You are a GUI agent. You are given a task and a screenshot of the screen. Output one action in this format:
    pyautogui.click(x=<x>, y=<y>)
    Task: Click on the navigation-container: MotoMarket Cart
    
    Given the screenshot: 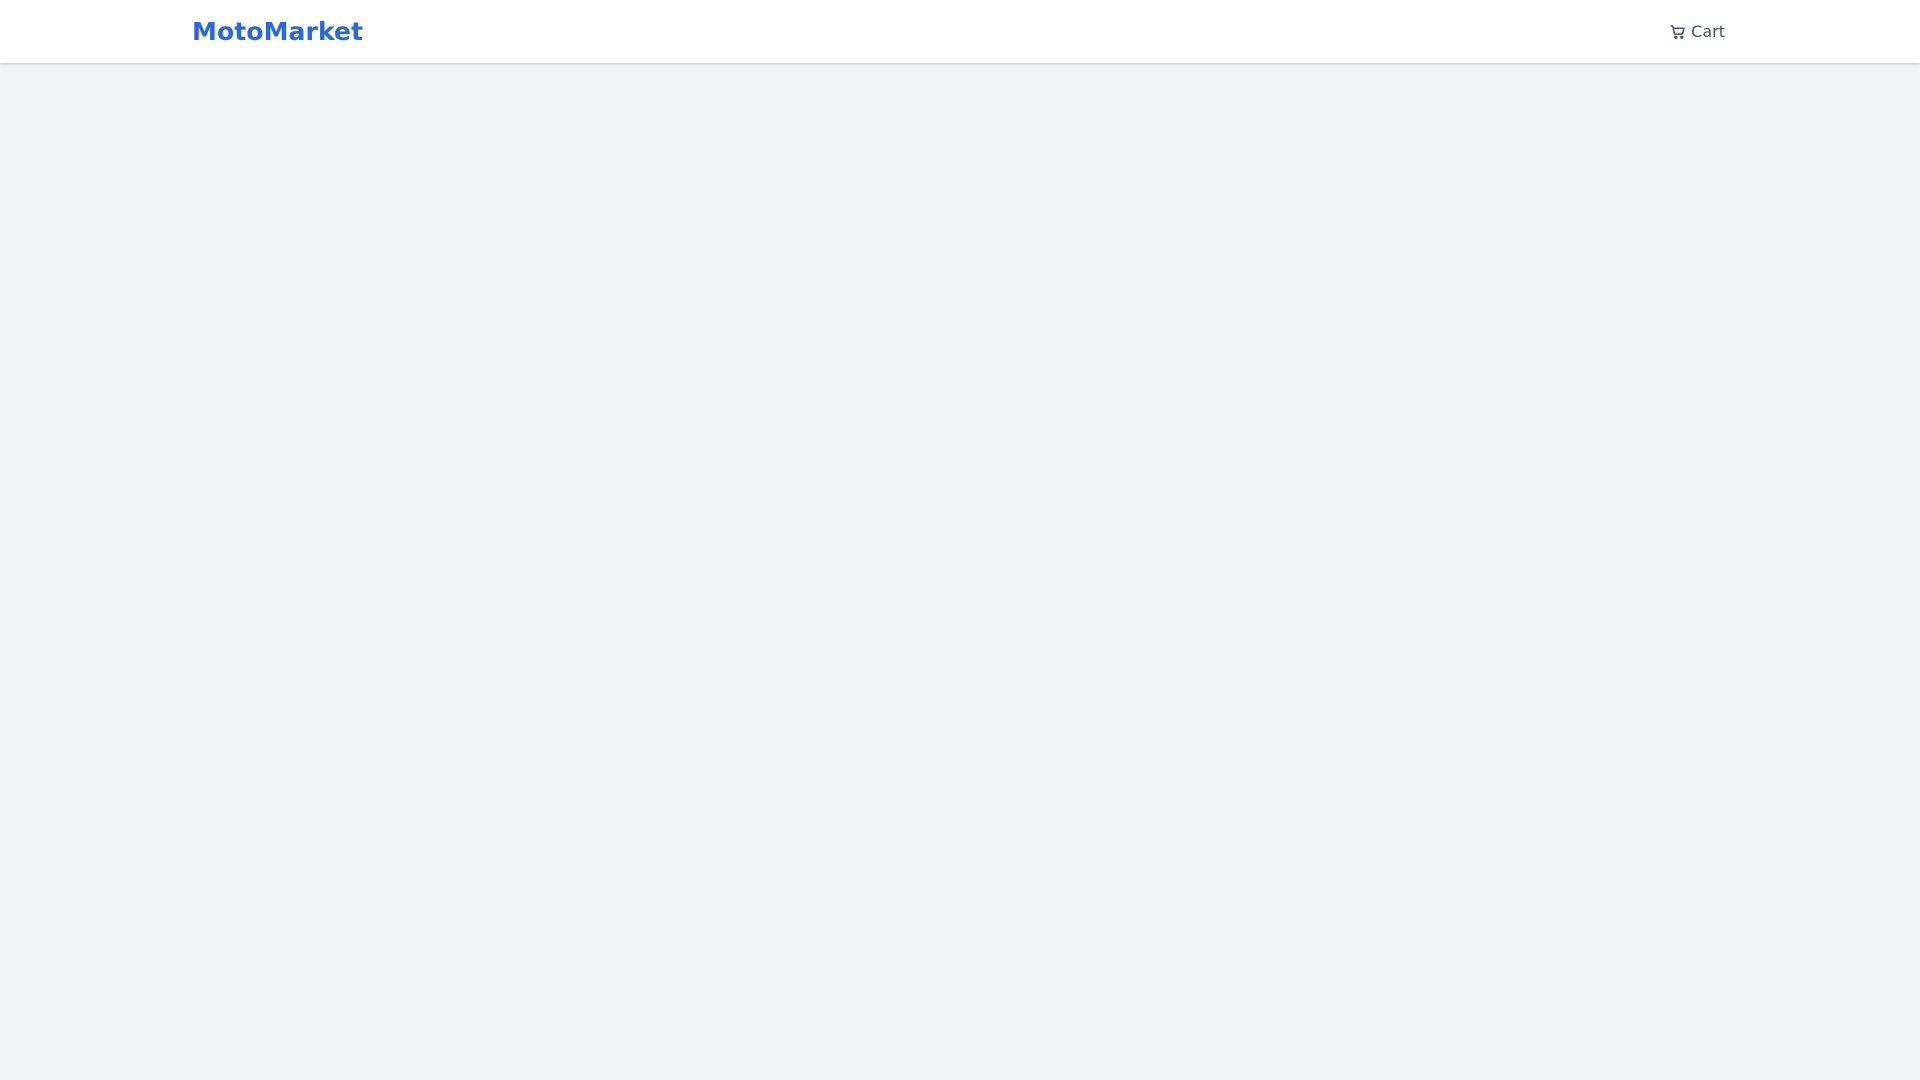 What is the action you would take?
    pyautogui.click(x=960, y=31)
    